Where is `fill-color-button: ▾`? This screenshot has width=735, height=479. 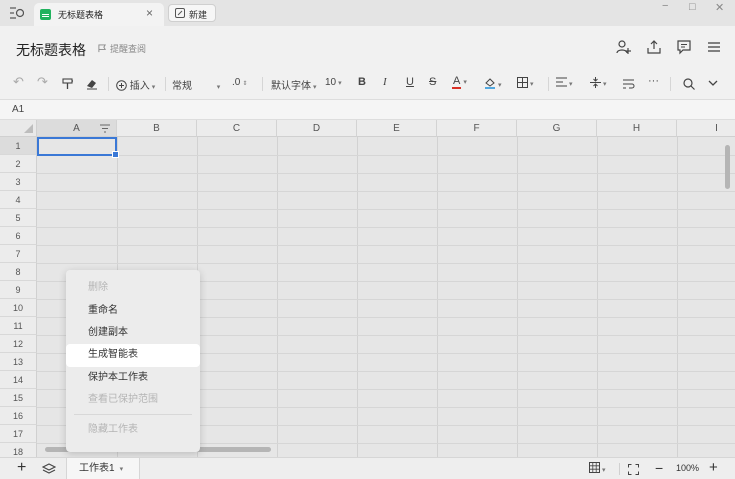
fill-color-button: ▾ is located at coordinates (493, 83).